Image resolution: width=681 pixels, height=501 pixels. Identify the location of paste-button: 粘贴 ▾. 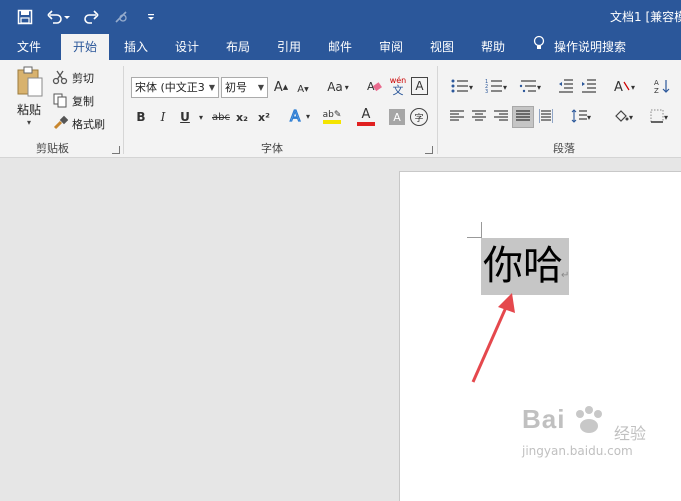
(29, 96).